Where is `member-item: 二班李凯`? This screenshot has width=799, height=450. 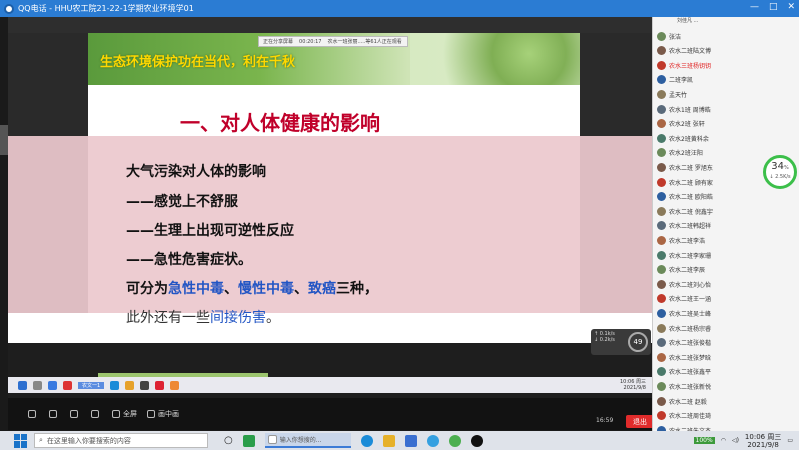 member-item: 二班李凯 is located at coordinates (675, 80).